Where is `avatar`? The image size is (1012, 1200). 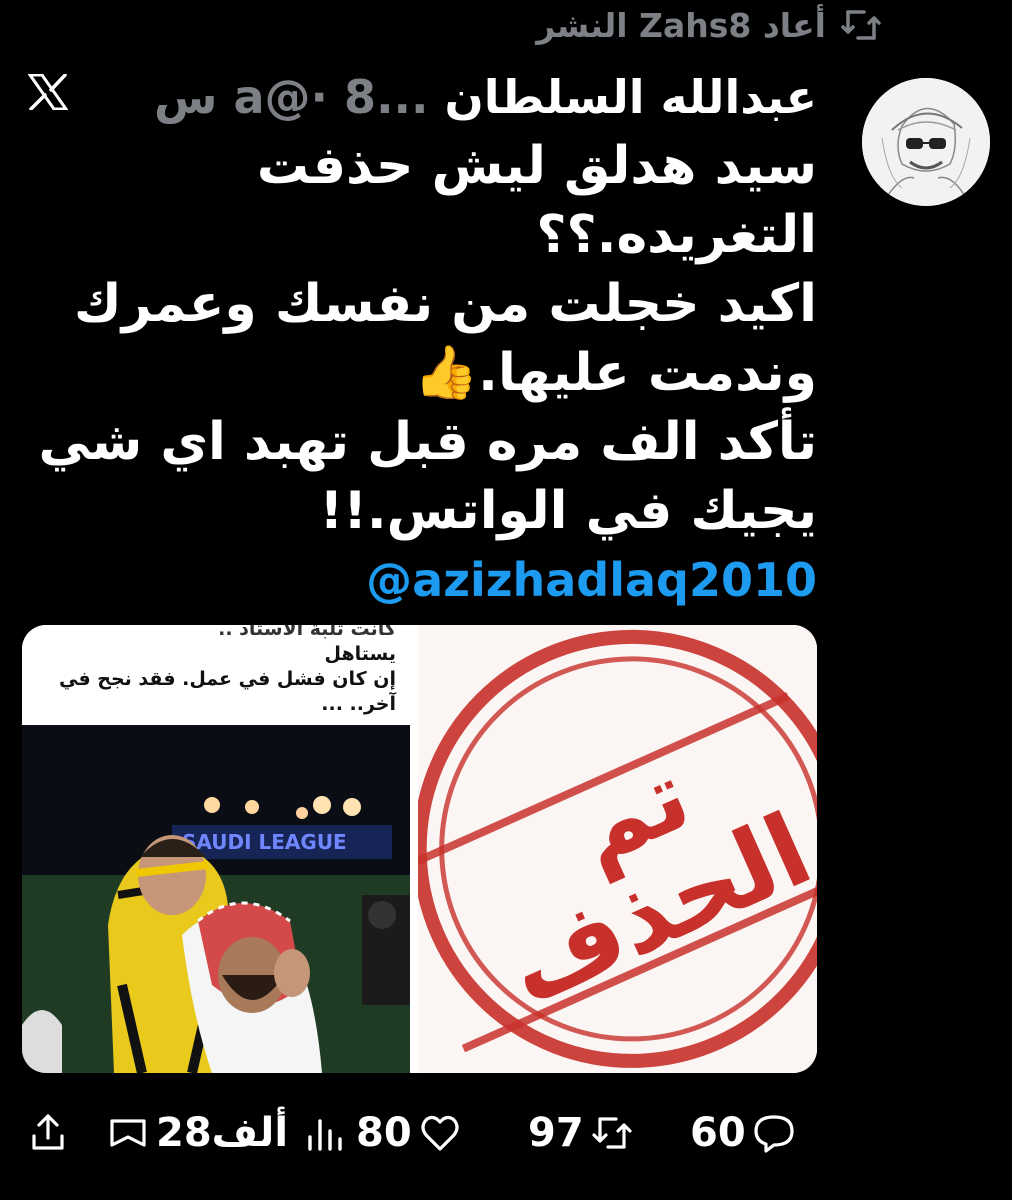
avatar is located at coordinates (926, 142).